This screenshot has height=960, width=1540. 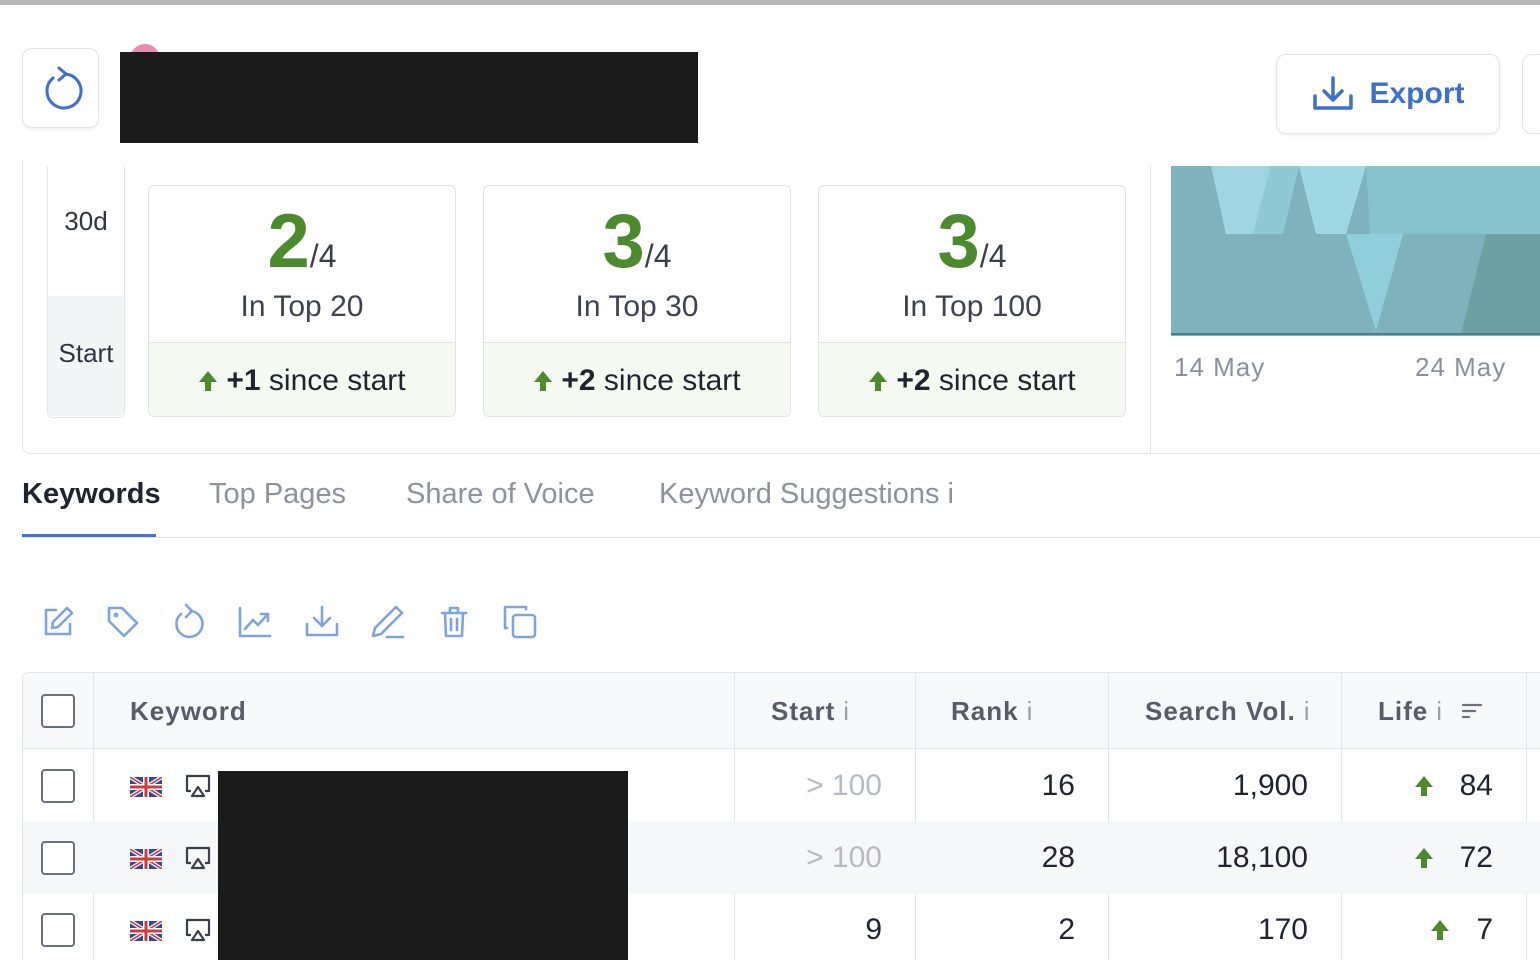 I want to click on stat-label: In Top 20, so click(x=302, y=306).